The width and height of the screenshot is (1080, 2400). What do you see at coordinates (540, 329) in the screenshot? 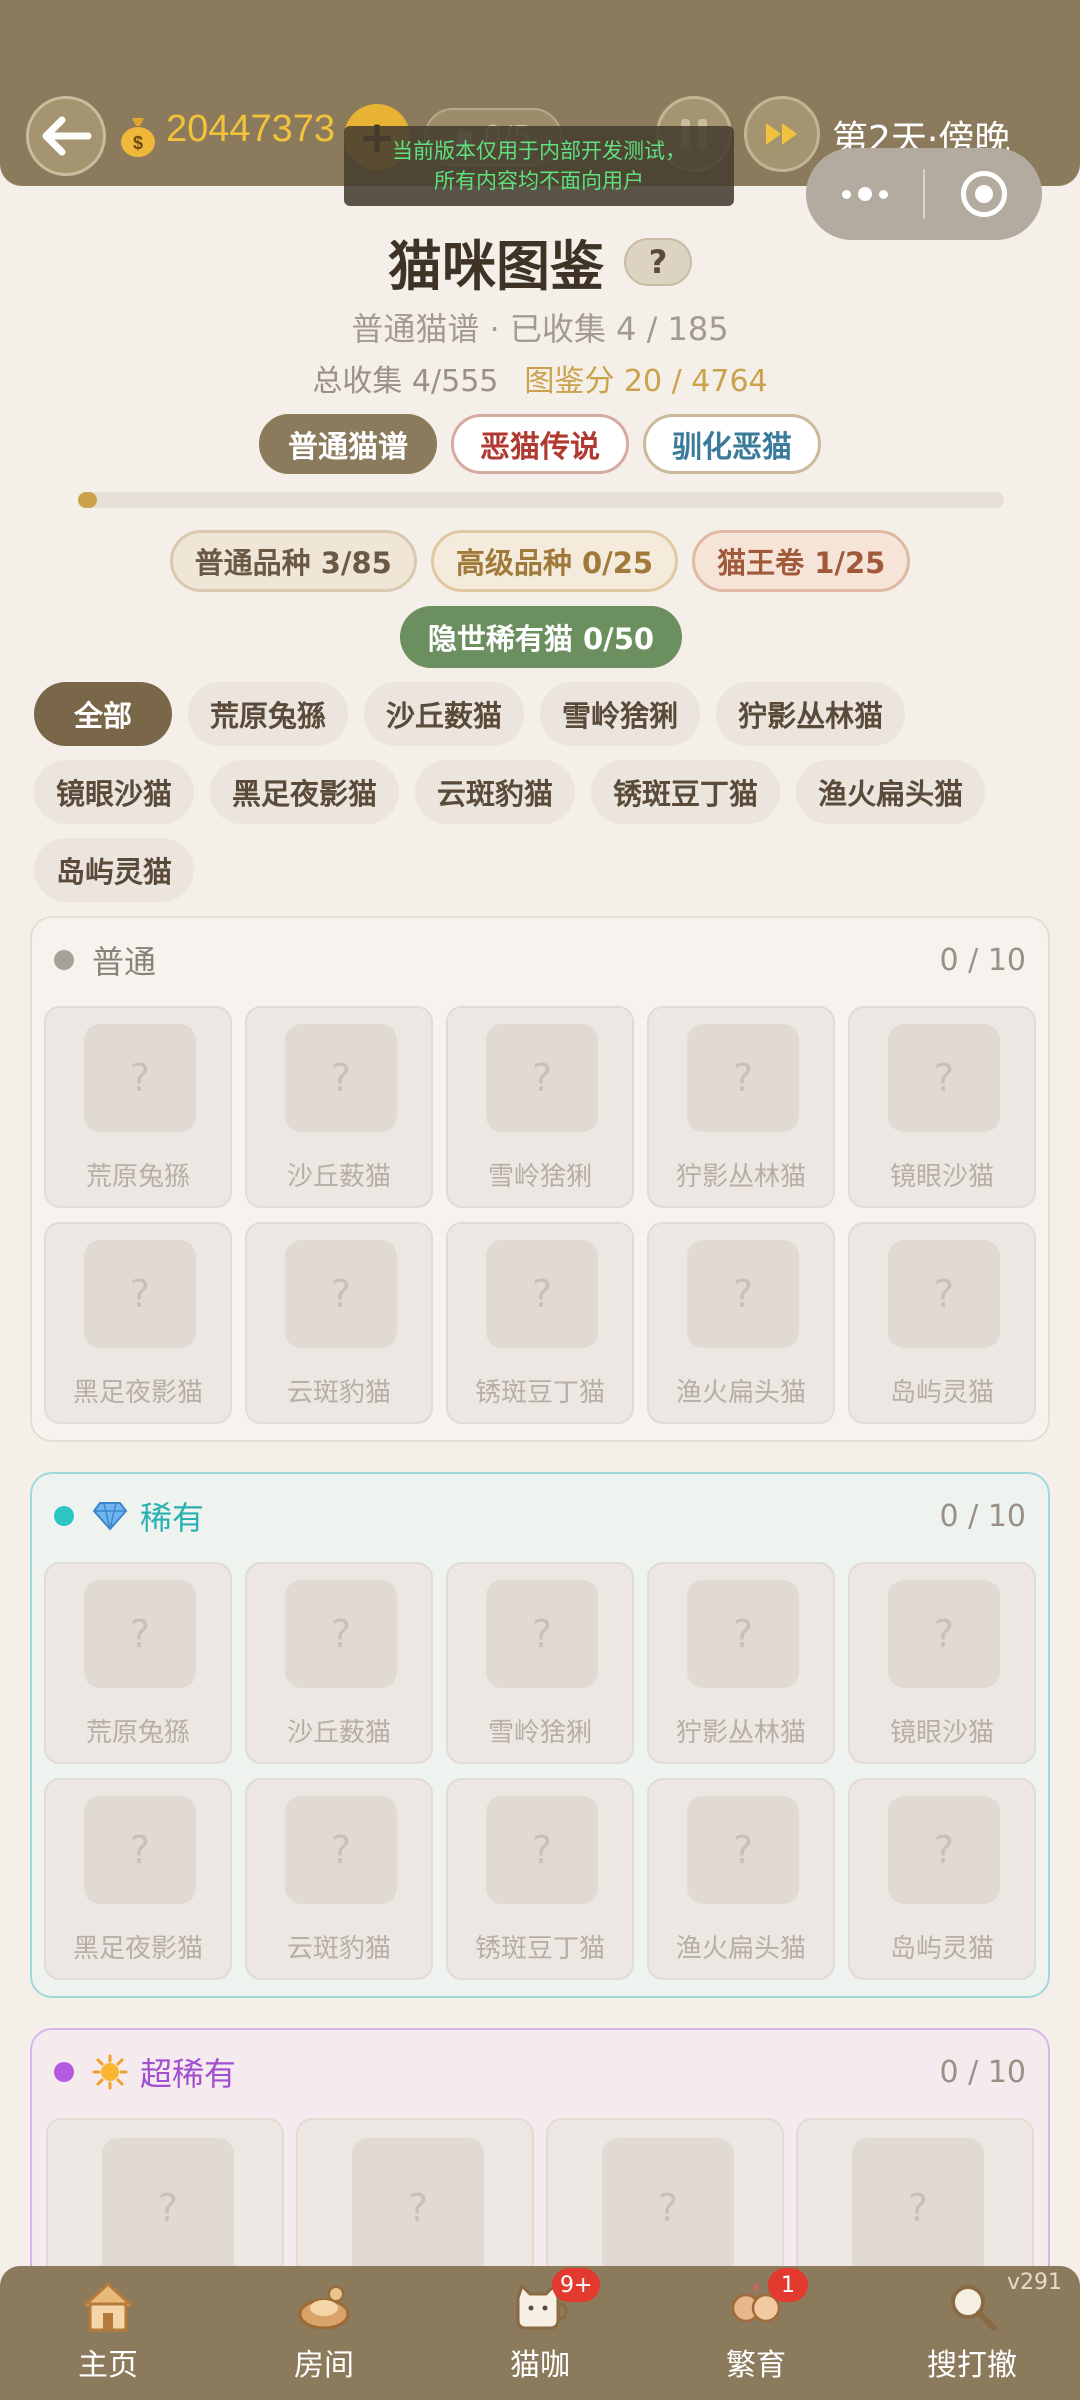
I see `collection-subtitle: 普通猫谱 · 已收集 4 / 185` at bounding box center [540, 329].